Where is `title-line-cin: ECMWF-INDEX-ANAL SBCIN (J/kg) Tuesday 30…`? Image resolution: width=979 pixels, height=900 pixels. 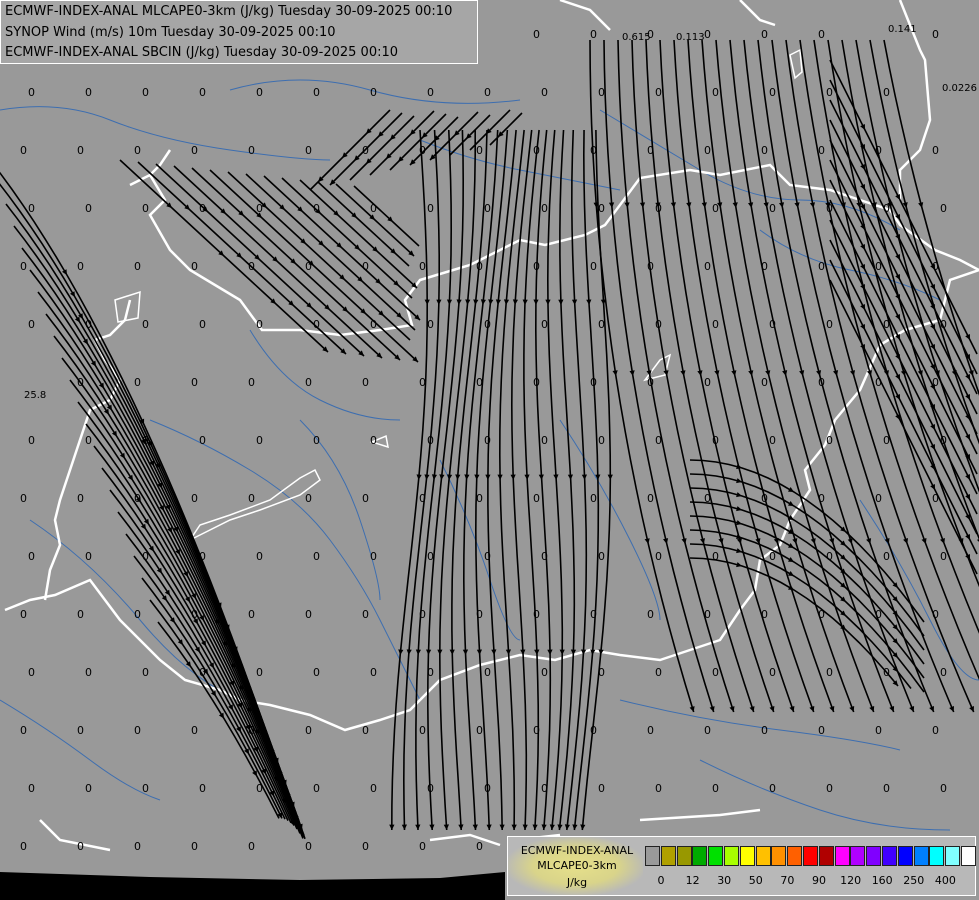
title-line-cin: ECMWF-INDEX-ANAL SBCIN (J/kg) Tuesday 30… is located at coordinates (202, 52).